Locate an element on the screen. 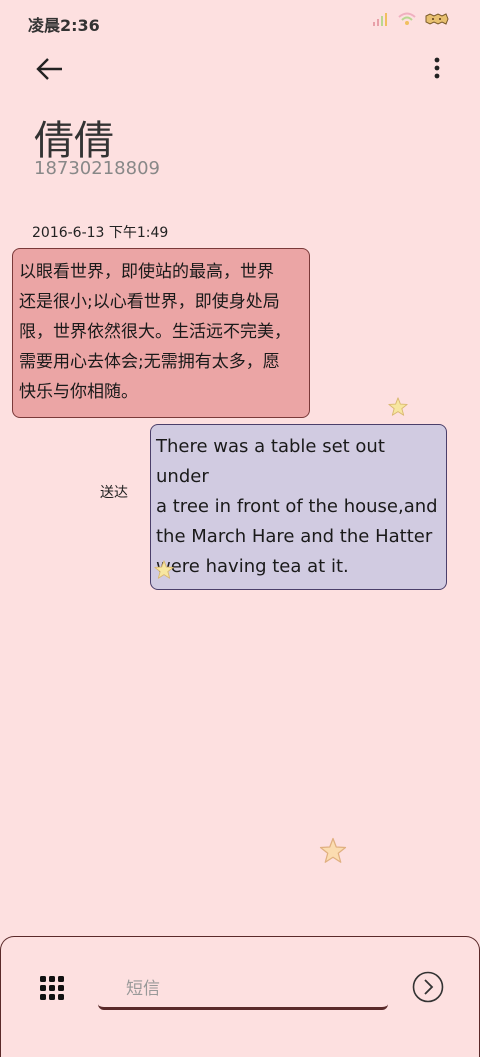  message-line: the March Hare and the Hatter is located at coordinates (294, 536).